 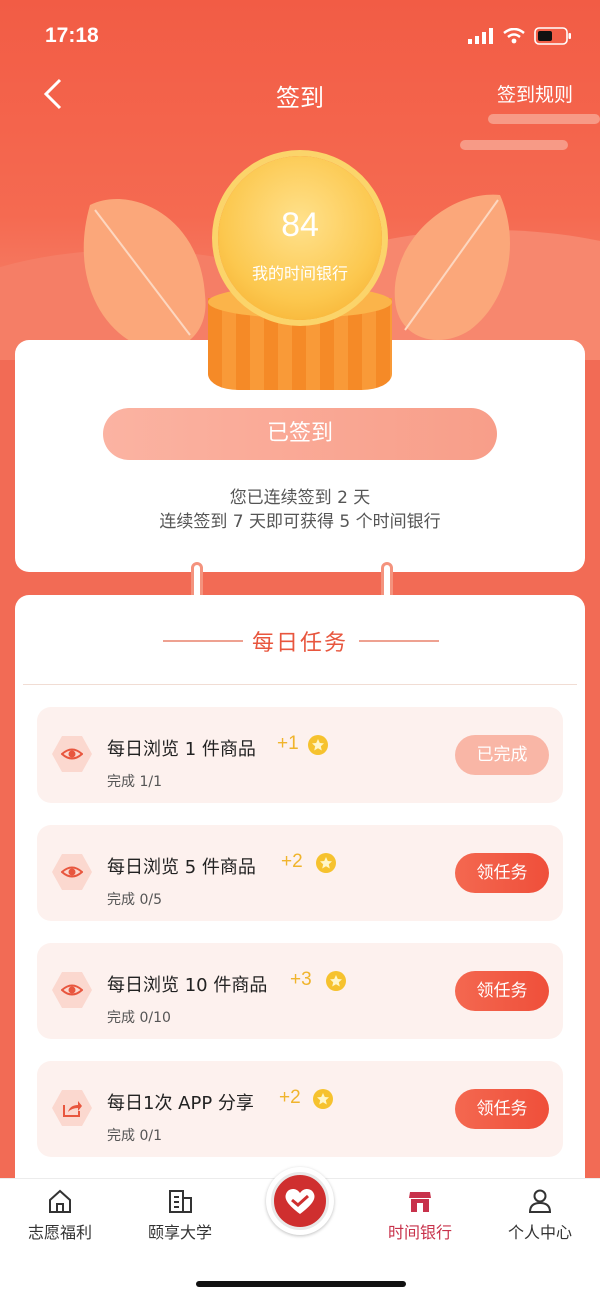 I want to click on task-item: 每日浏览 1 件商品 +1 完成 1/1 已完成, so click(x=300, y=755).